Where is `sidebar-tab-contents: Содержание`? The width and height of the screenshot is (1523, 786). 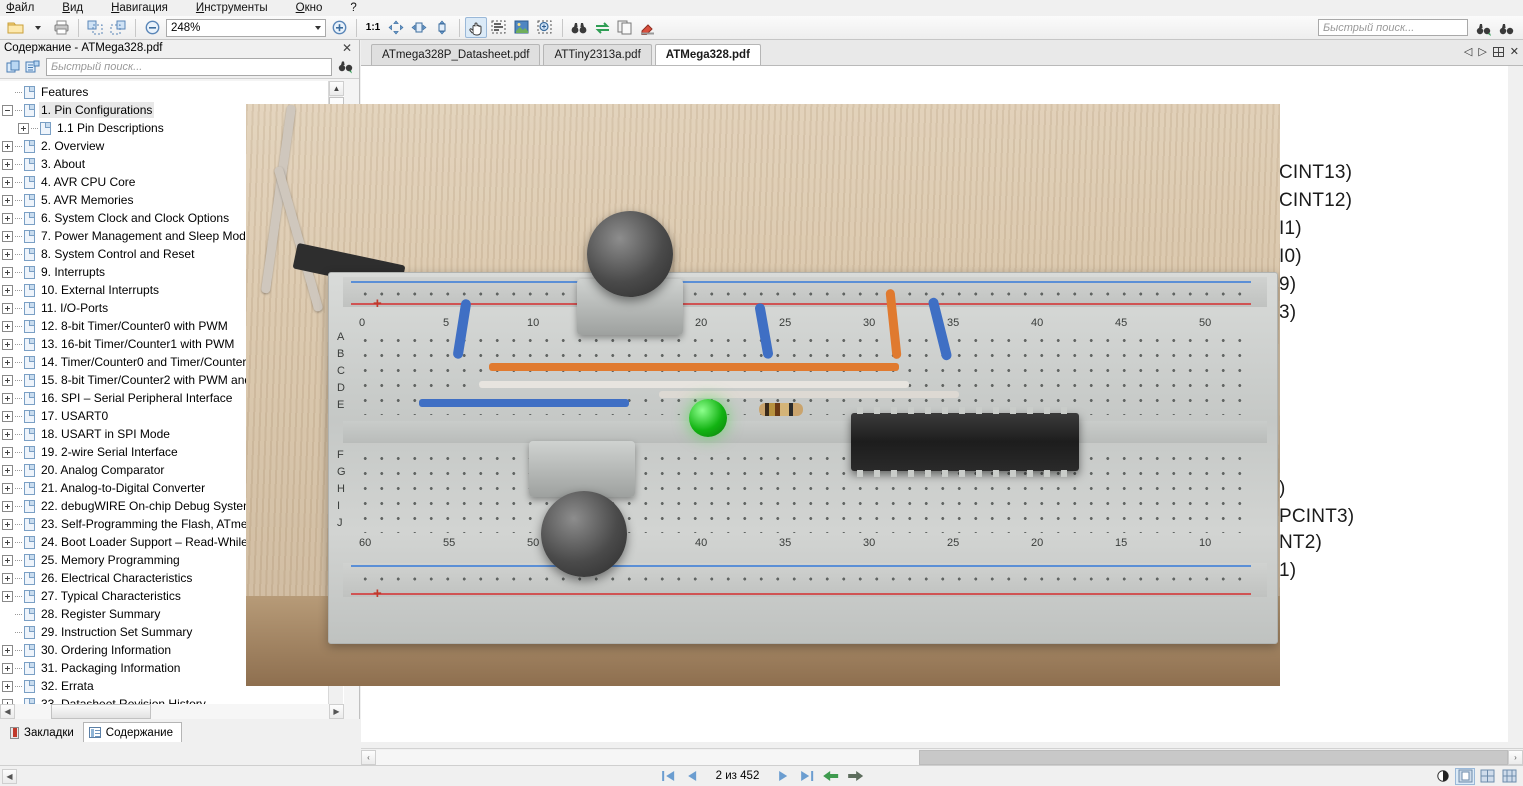
sidebar-tab-contents: Содержание is located at coordinates (132, 732).